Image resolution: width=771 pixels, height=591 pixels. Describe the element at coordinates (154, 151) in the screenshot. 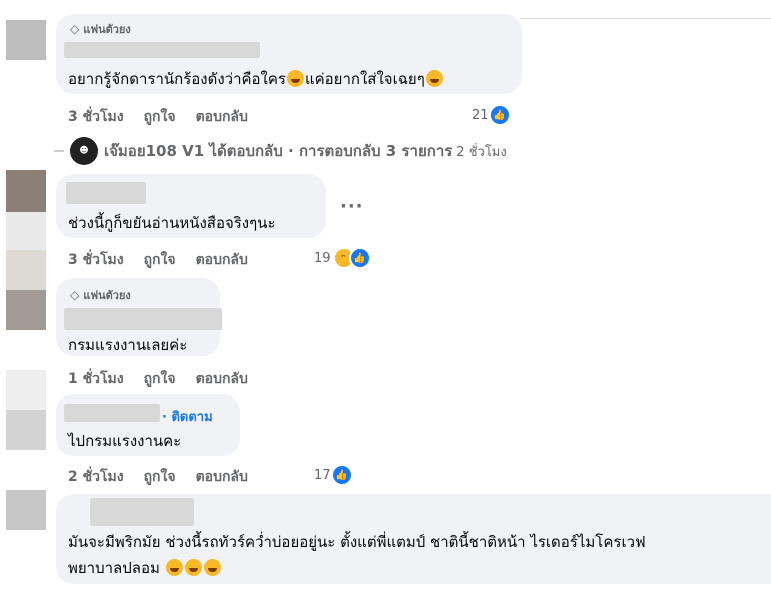

I see `replier-name: เจ๊มอย108 V1` at that location.